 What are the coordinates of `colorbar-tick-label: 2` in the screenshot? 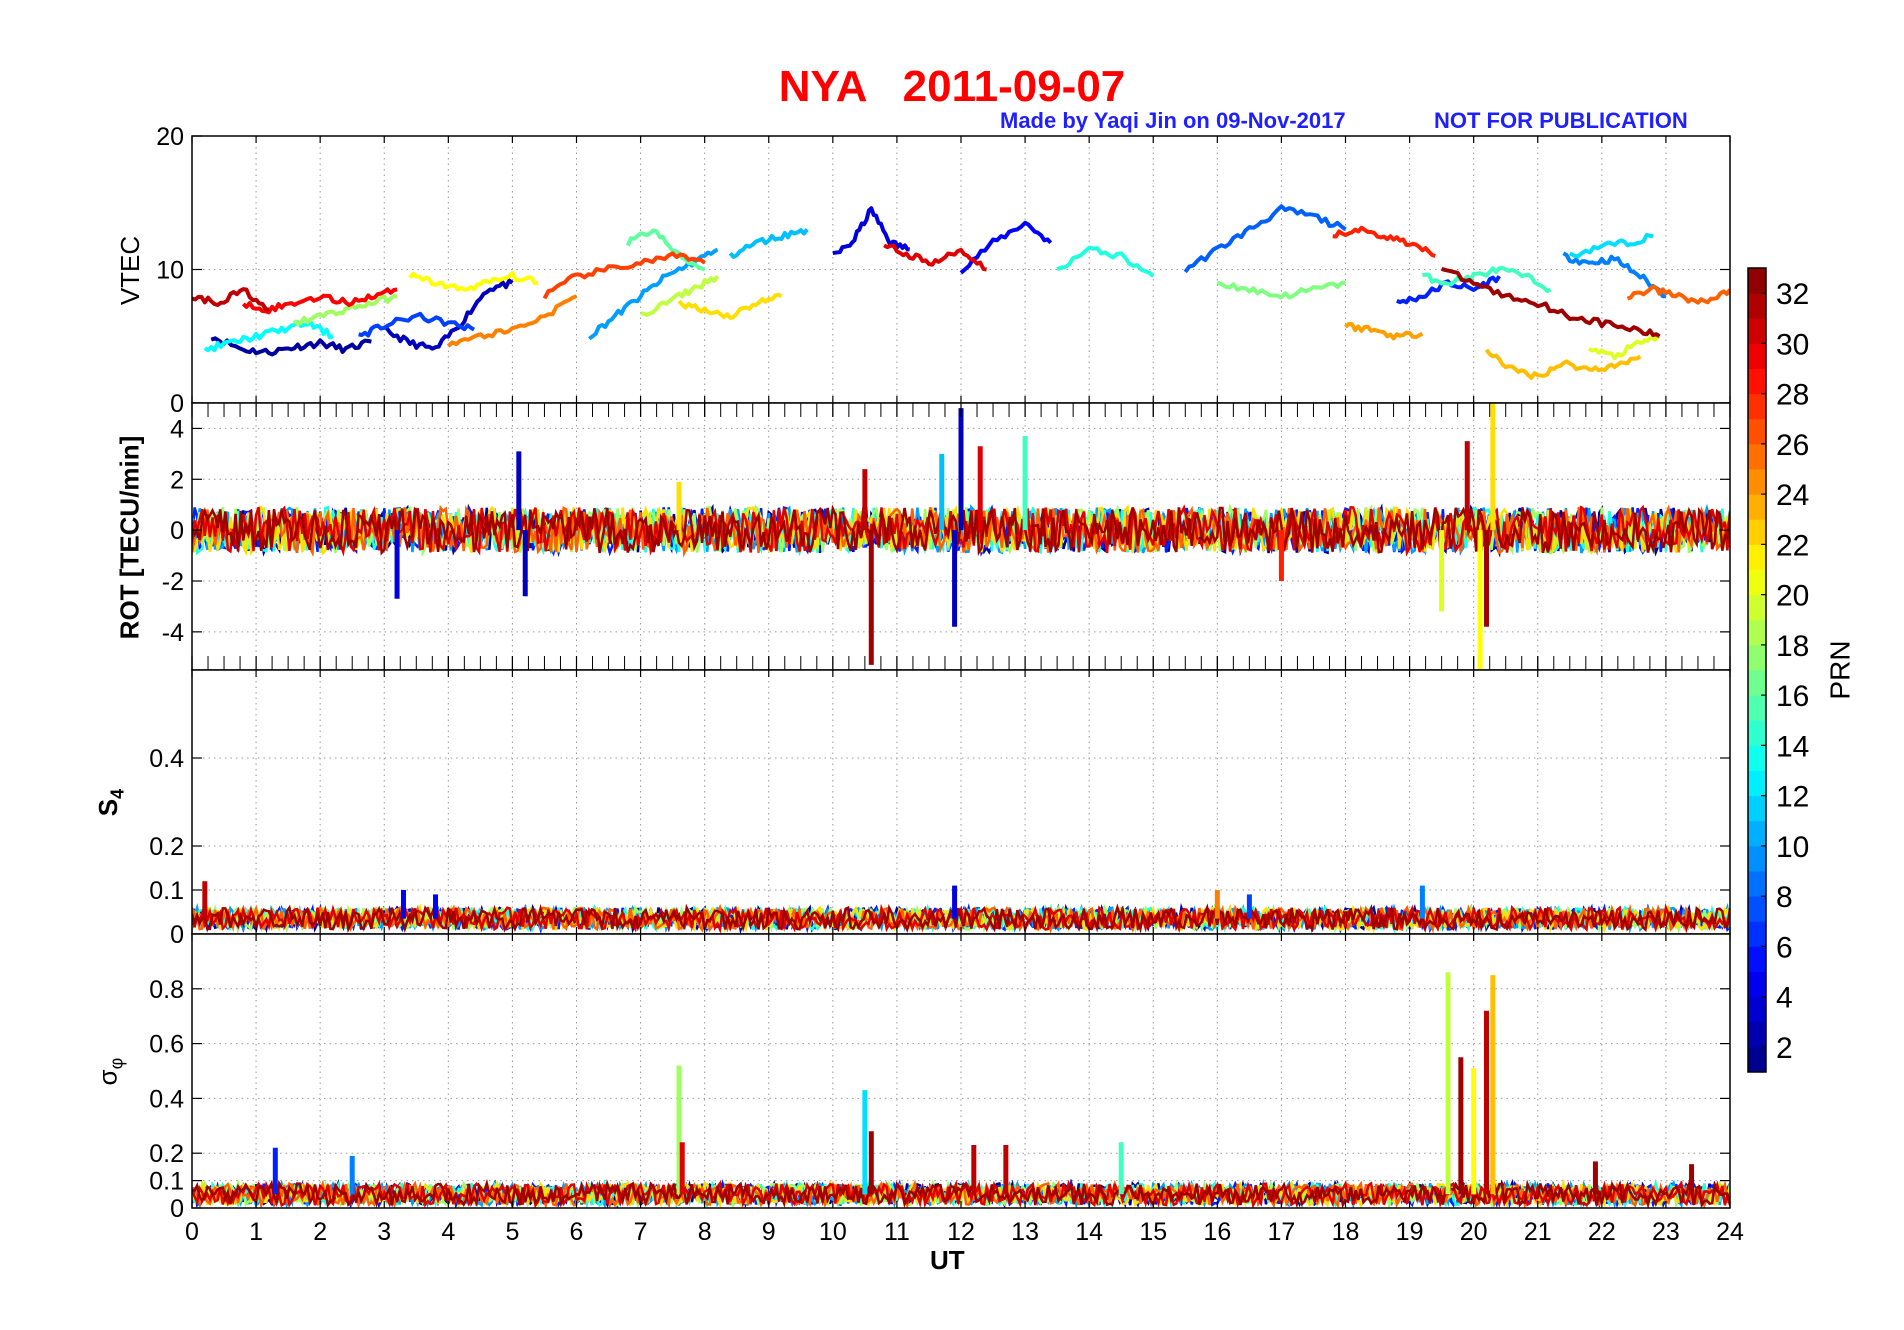 It's located at (1784, 1048).